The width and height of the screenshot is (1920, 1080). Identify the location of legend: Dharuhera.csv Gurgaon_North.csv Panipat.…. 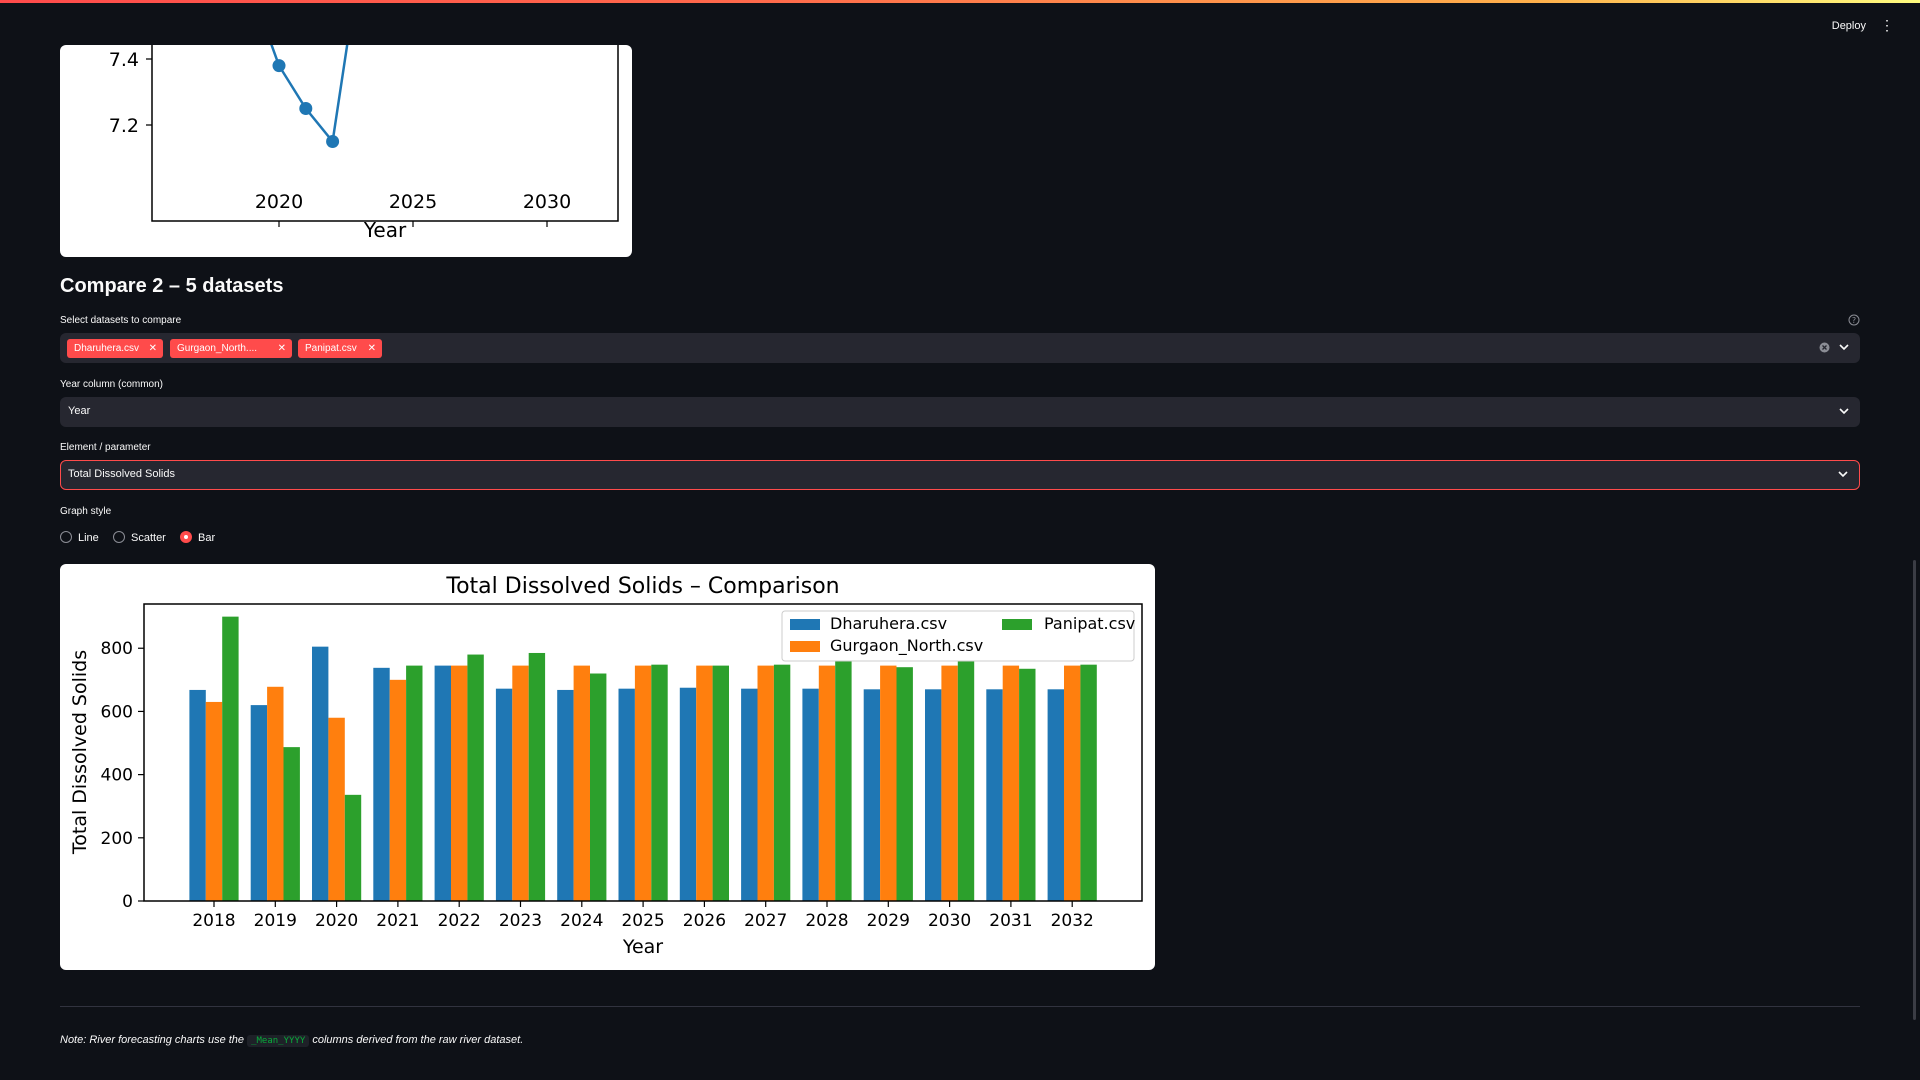
(958, 636).